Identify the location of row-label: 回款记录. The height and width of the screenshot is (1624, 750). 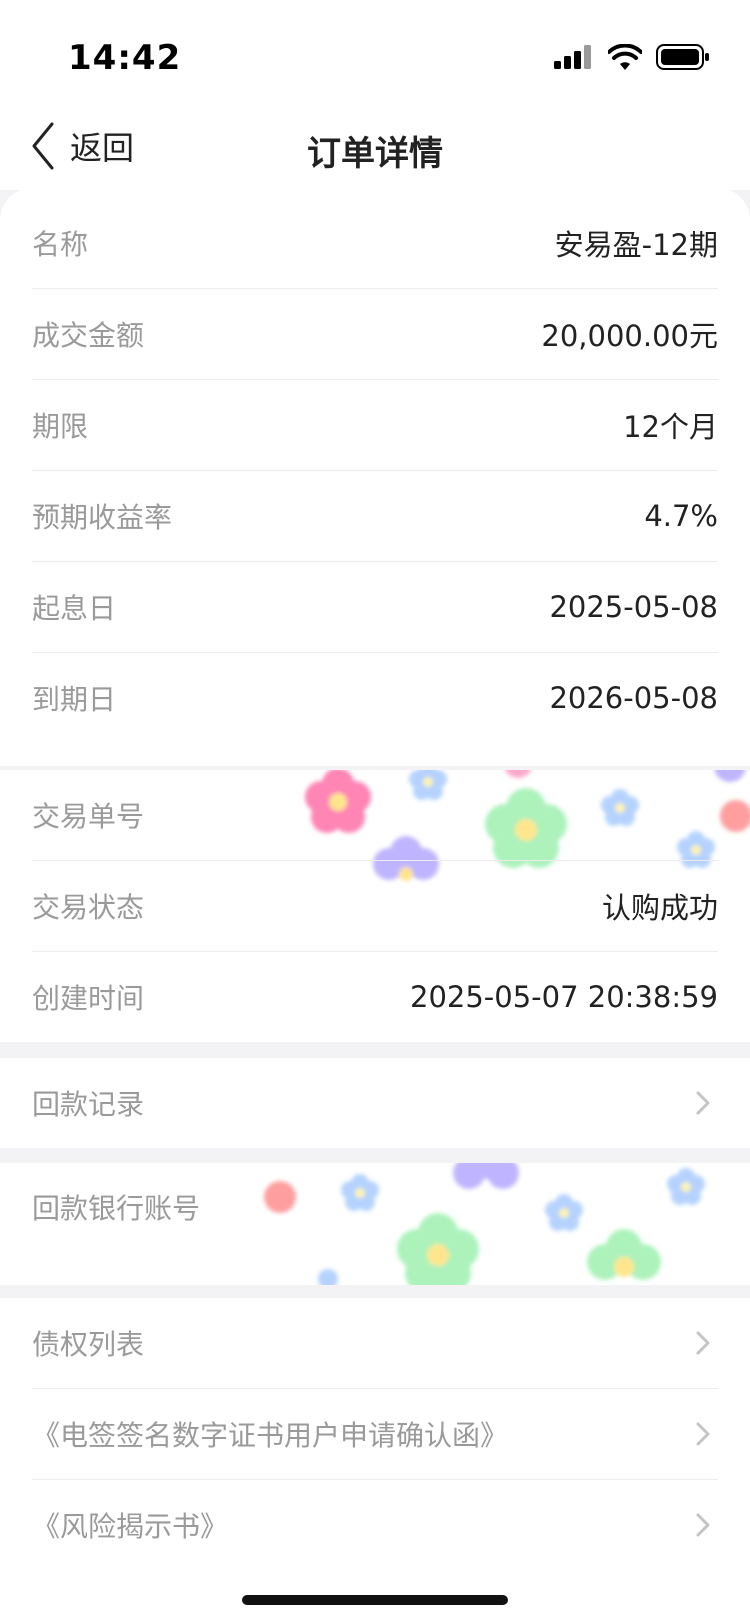
(88, 1104).